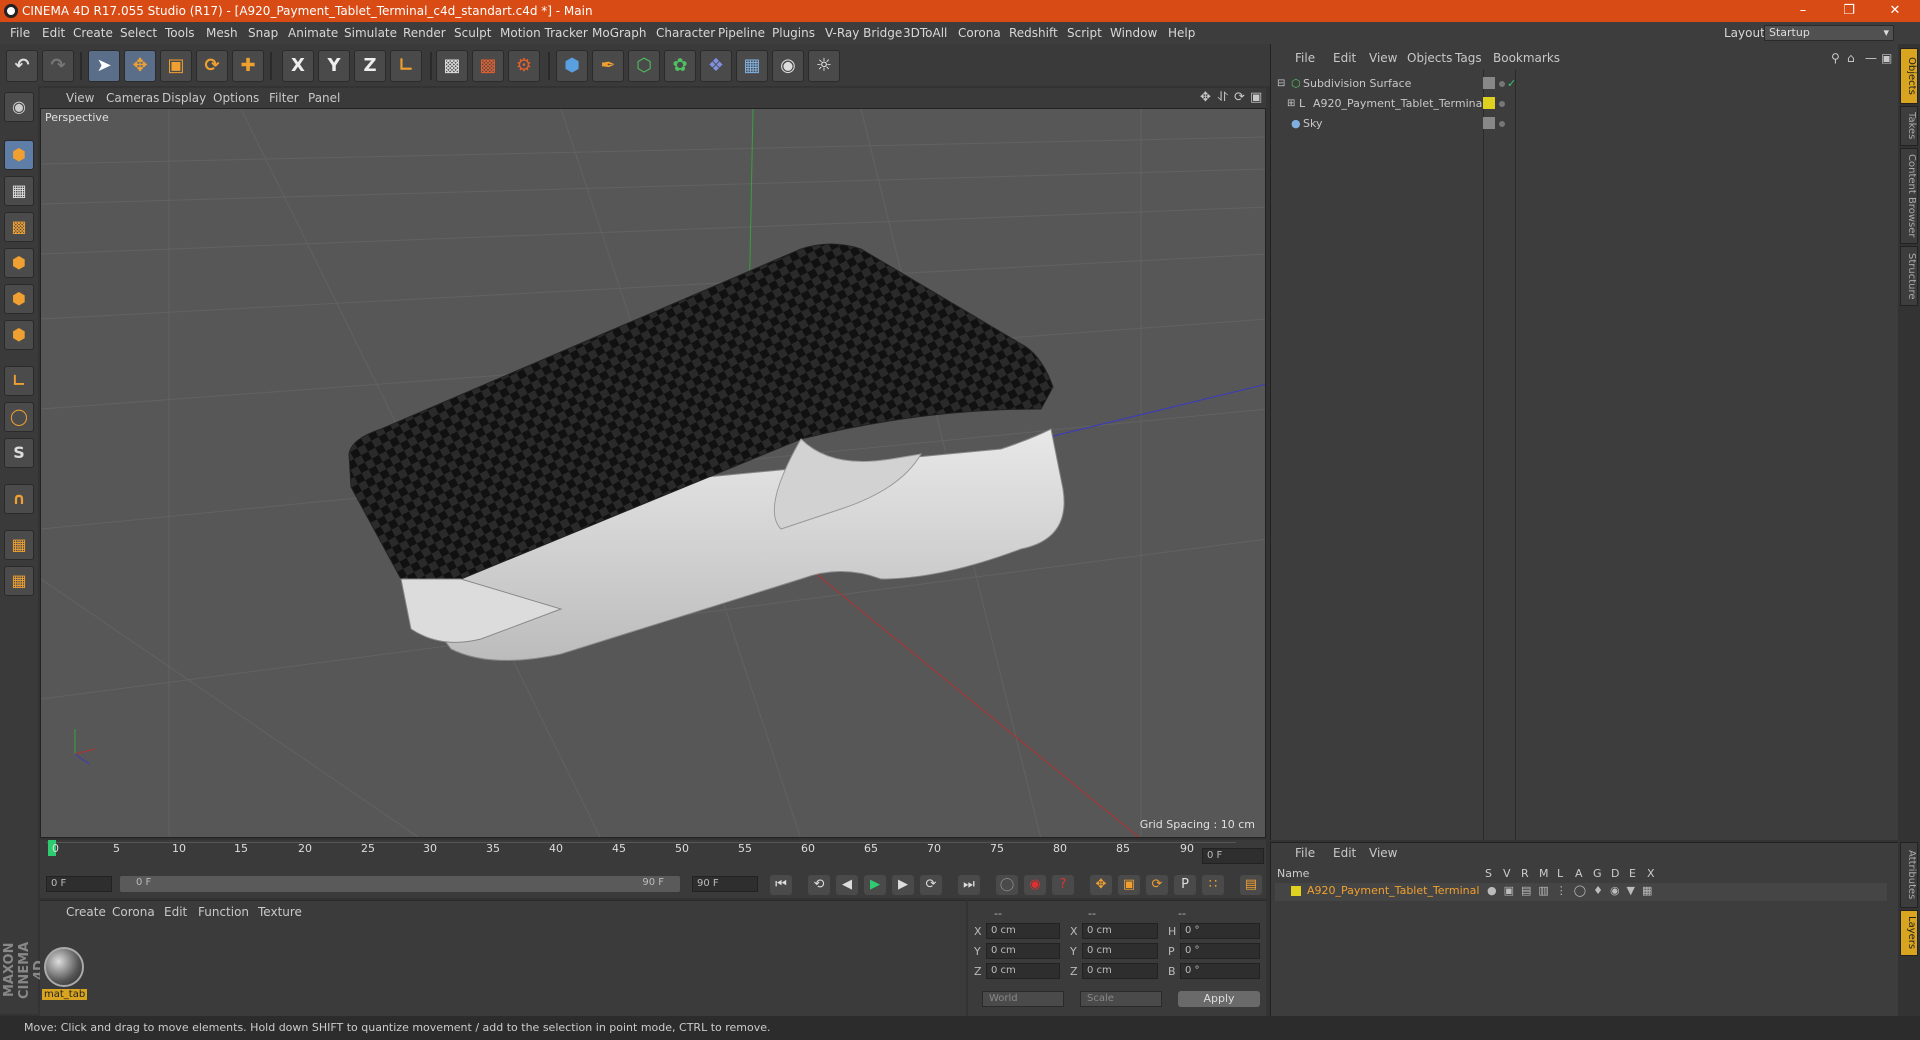 This screenshot has height=1040, width=1920. What do you see at coordinates (370, 33) in the screenshot?
I see `menu-simulate: Simulate` at bounding box center [370, 33].